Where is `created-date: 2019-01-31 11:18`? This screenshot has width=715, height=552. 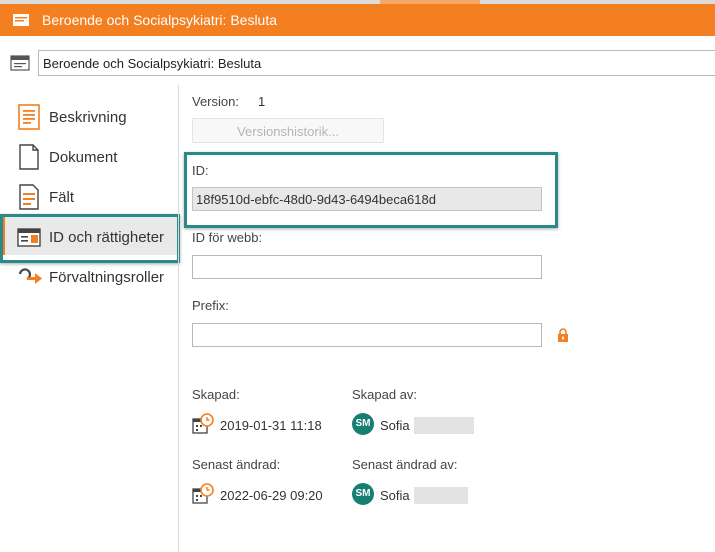
created-date: 2019-01-31 11:18 is located at coordinates (271, 425).